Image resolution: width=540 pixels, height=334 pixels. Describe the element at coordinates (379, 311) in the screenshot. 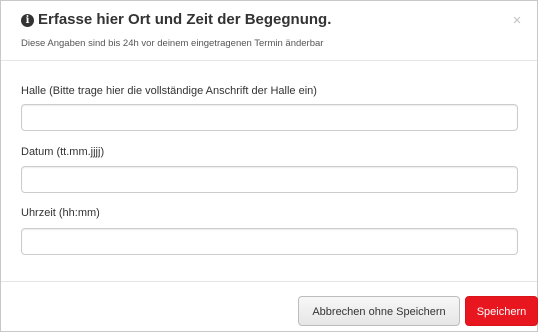

I see `cancel-without-saving-button: Abbrechen ohne Speichern` at that location.